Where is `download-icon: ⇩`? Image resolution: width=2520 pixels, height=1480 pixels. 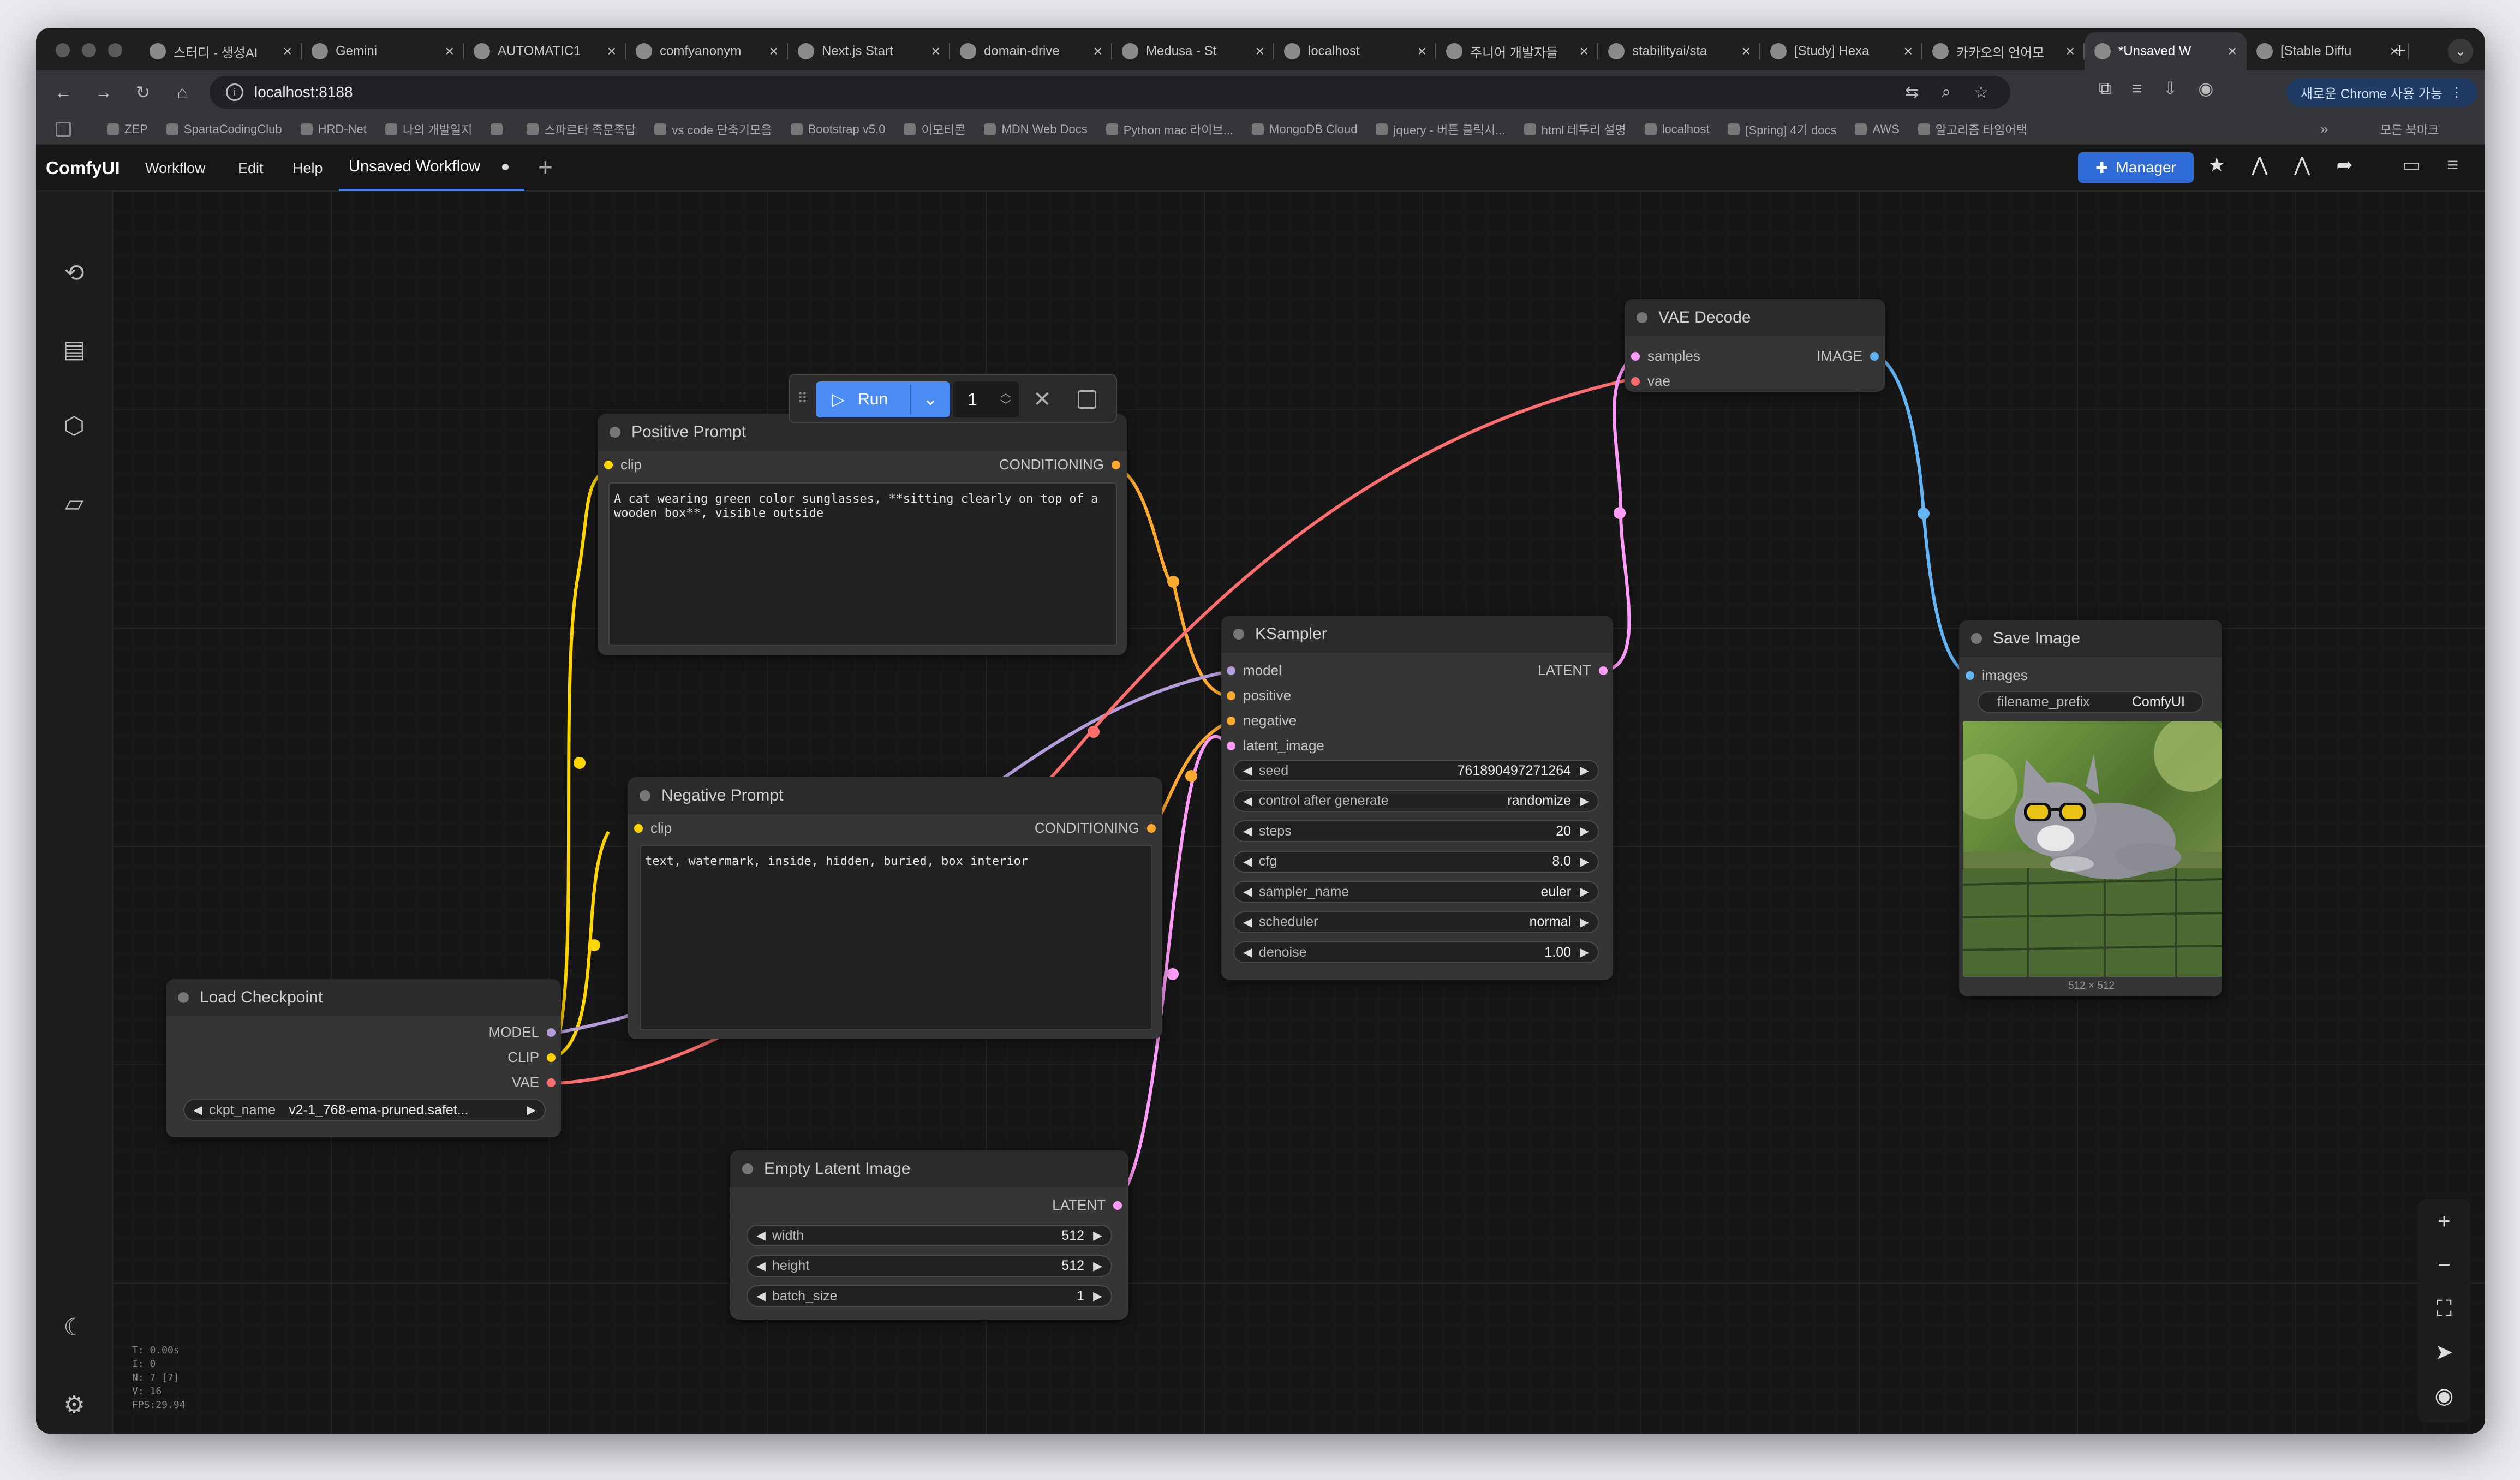 download-icon: ⇩ is located at coordinates (2170, 88).